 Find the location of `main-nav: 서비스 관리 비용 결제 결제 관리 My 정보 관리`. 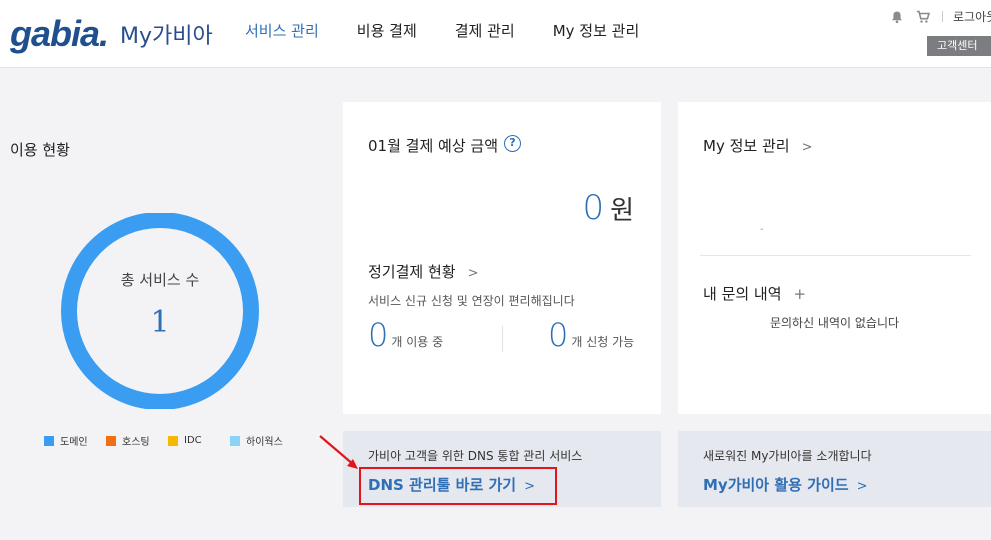

main-nav: 서비스 관리 비용 결제 결제 관리 My 정보 관리 is located at coordinates (461, 30).